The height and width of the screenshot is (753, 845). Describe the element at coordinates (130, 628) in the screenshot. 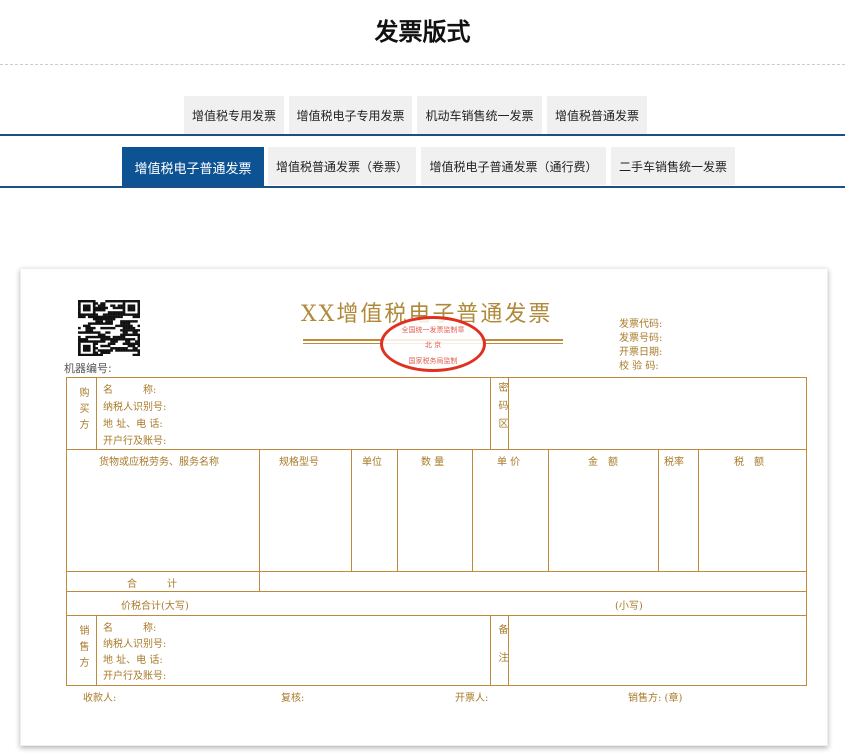

I see `seller-name-label: 名 称:` at that location.